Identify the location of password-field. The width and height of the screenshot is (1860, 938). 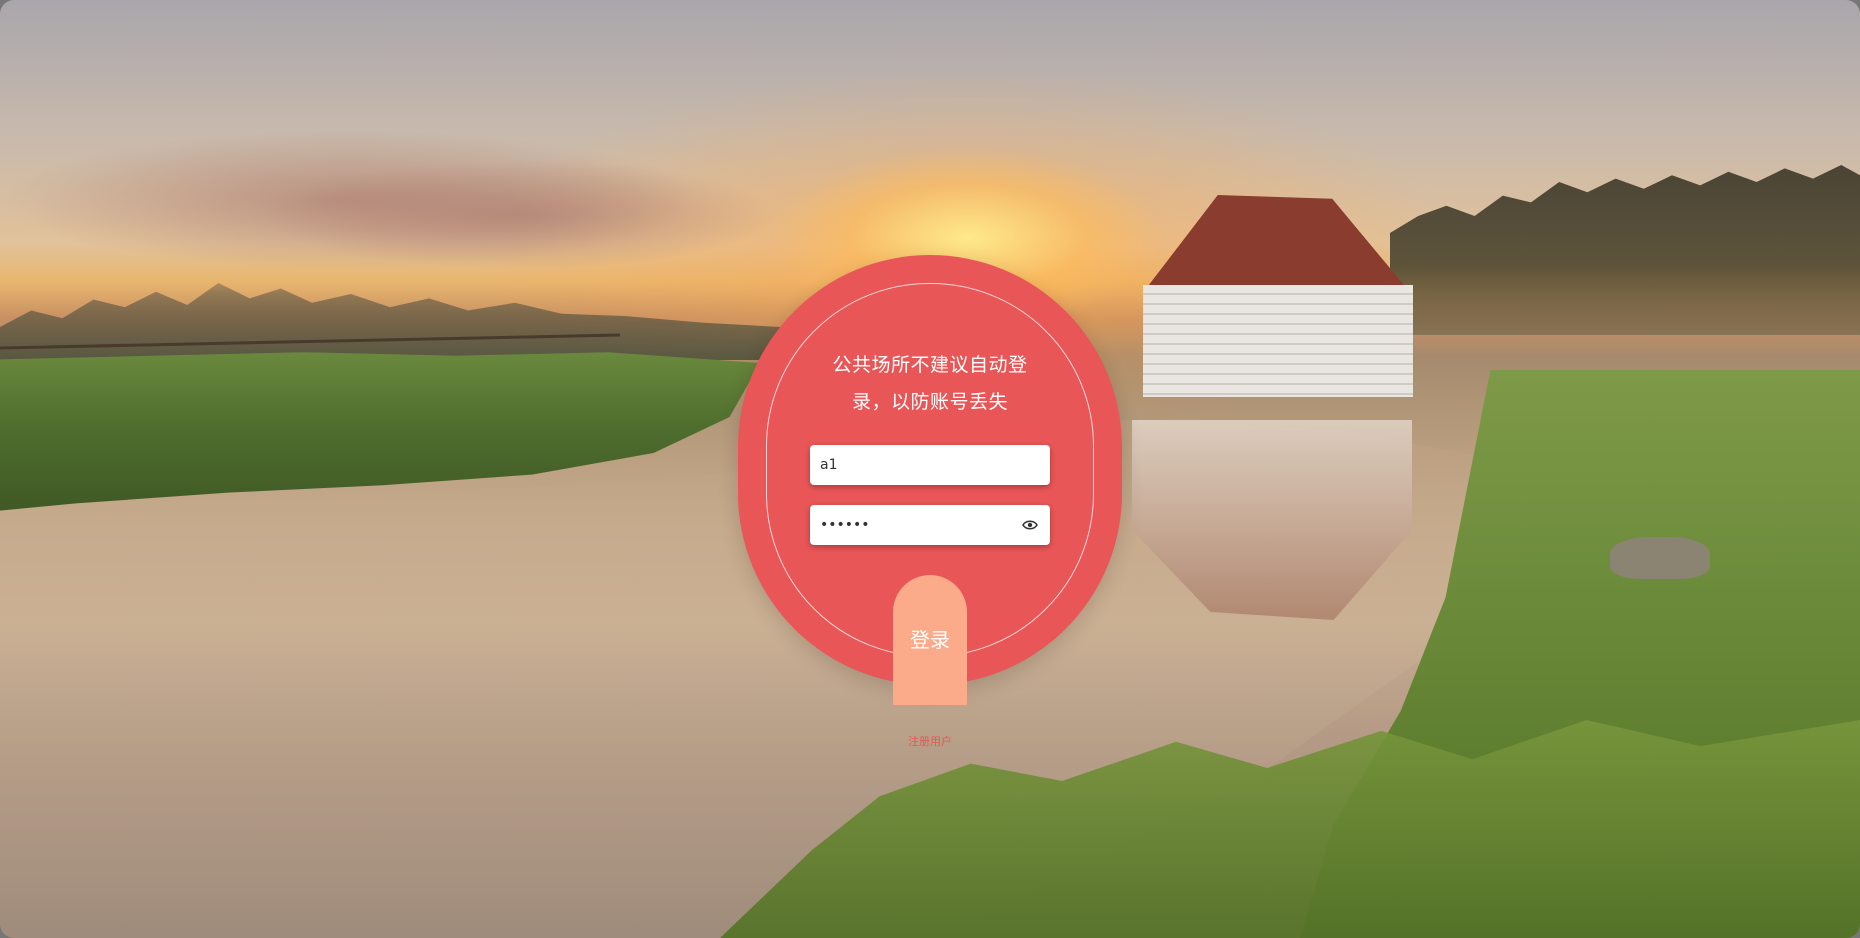
(930, 525).